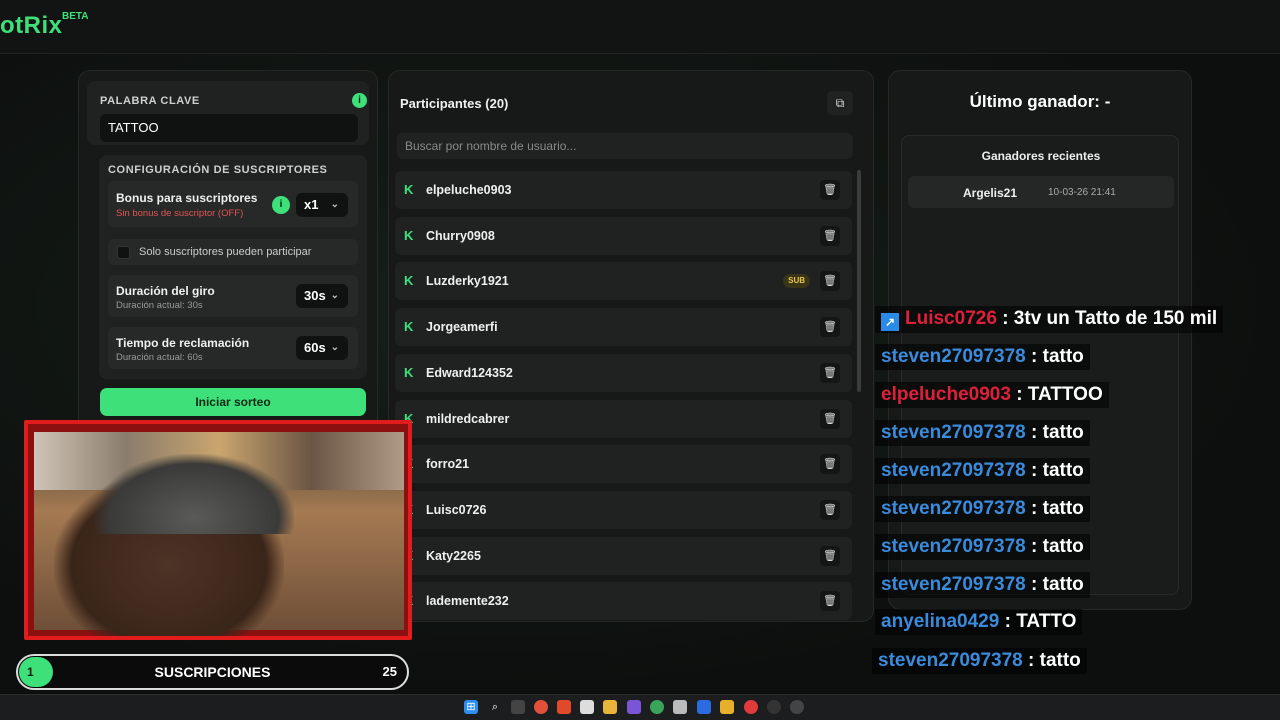 The height and width of the screenshot is (720, 1280). What do you see at coordinates (315, 295) in the screenshot?
I see `spin-select-value: 30s` at bounding box center [315, 295].